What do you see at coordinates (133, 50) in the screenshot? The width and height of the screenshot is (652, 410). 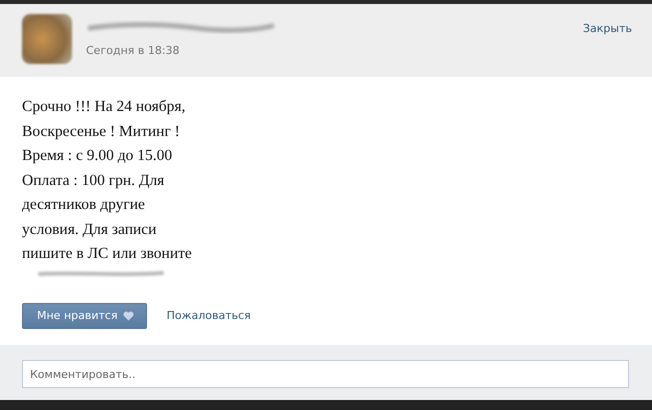 I see `post-time: Сегодня в 18:38` at bounding box center [133, 50].